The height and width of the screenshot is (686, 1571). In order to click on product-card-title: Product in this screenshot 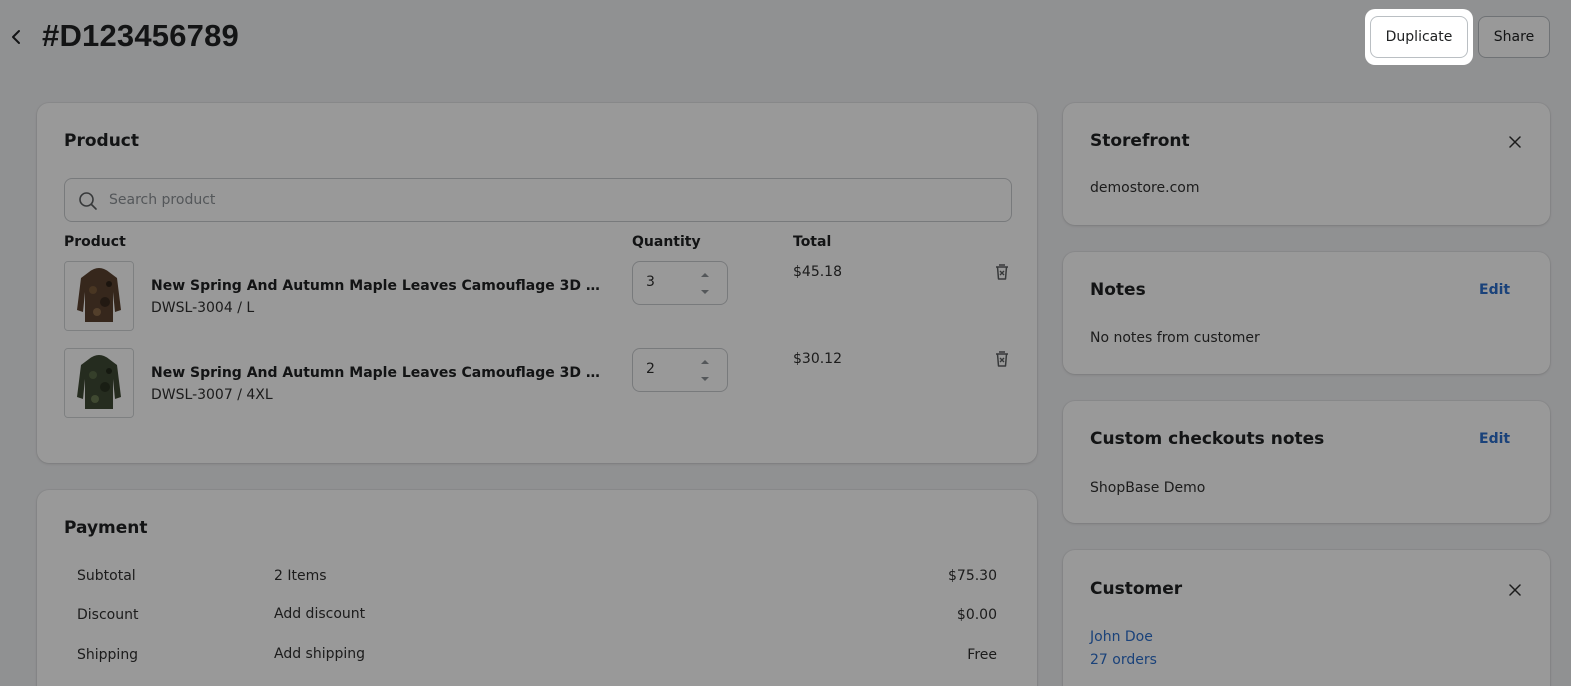, I will do `click(101, 141)`.